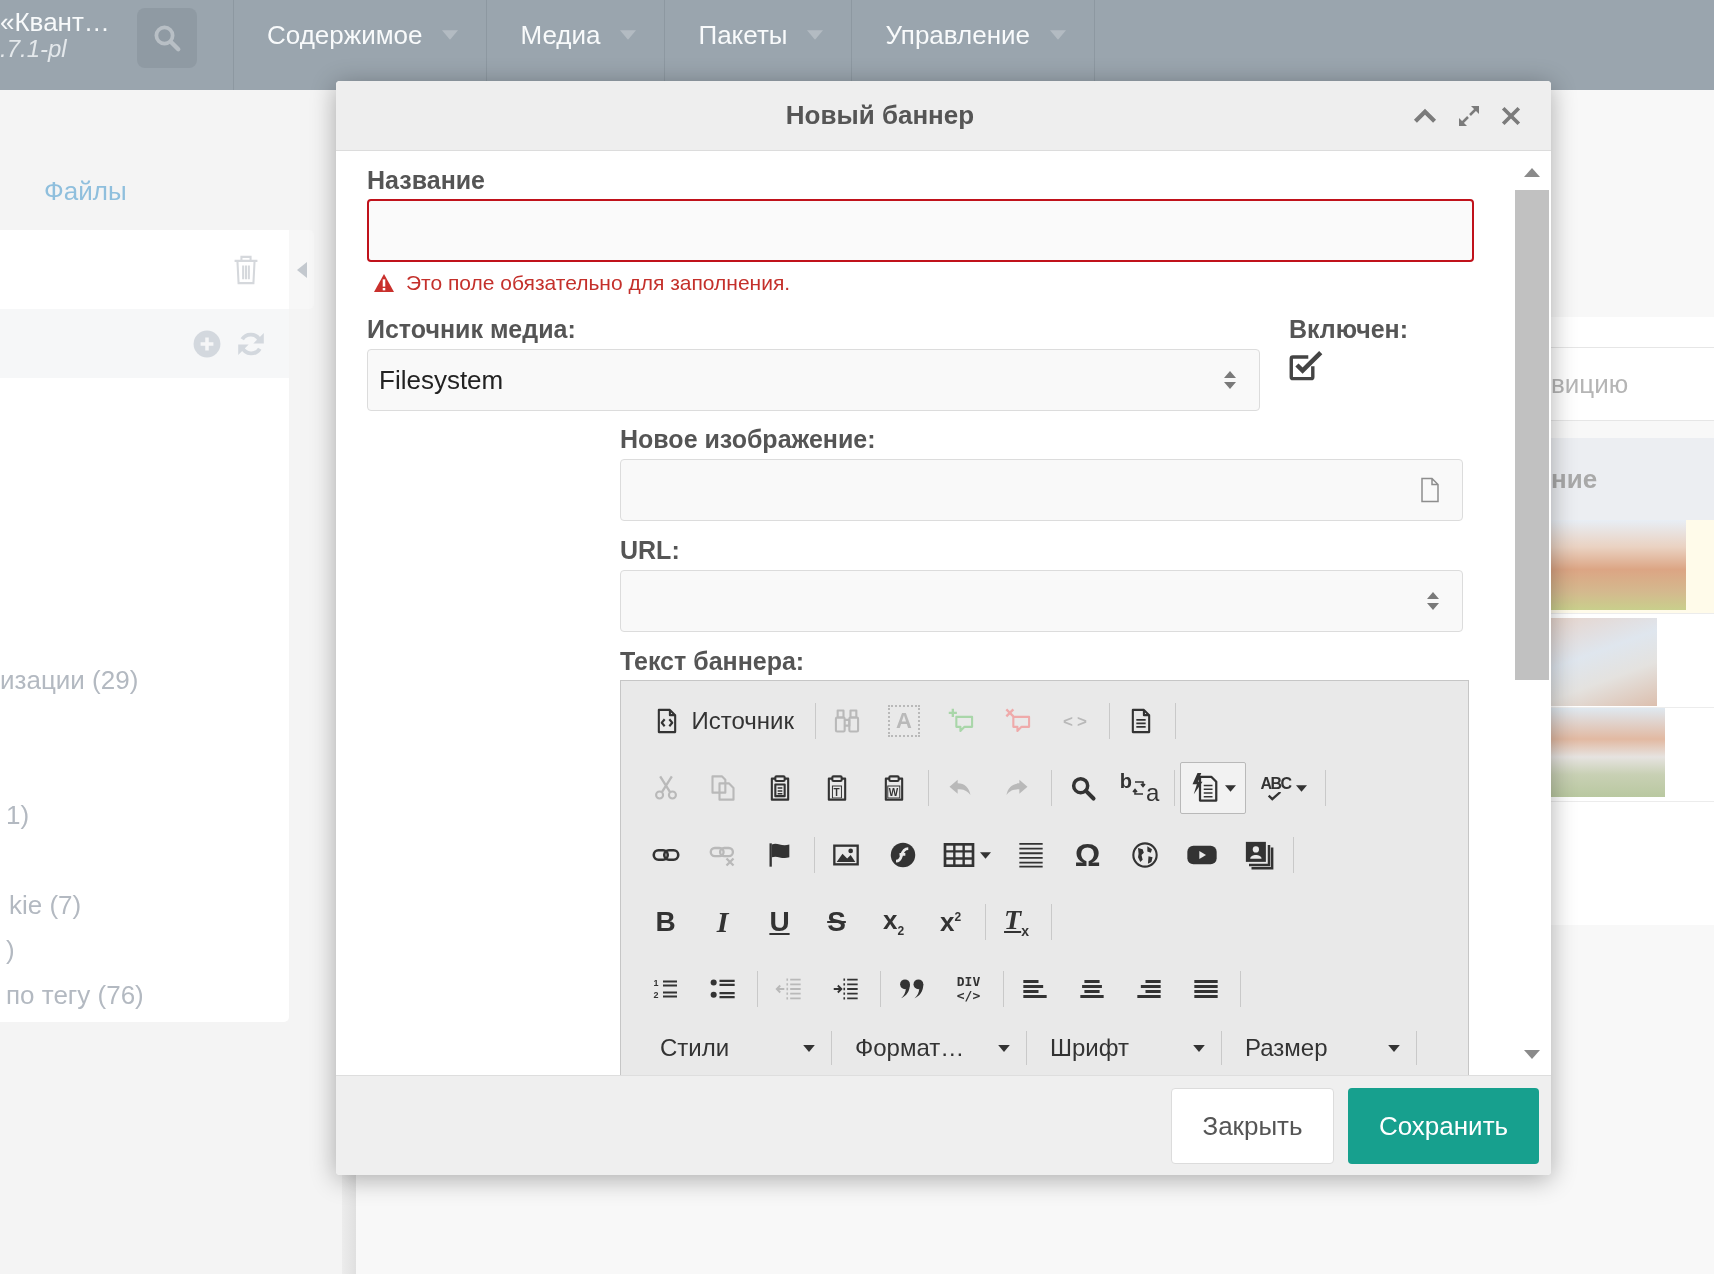 This screenshot has width=1714, height=1274. What do you see at coordinates (968, 989) in the screenshot?
I see `div-button: DIV </>` at bounding box center [968, 989].